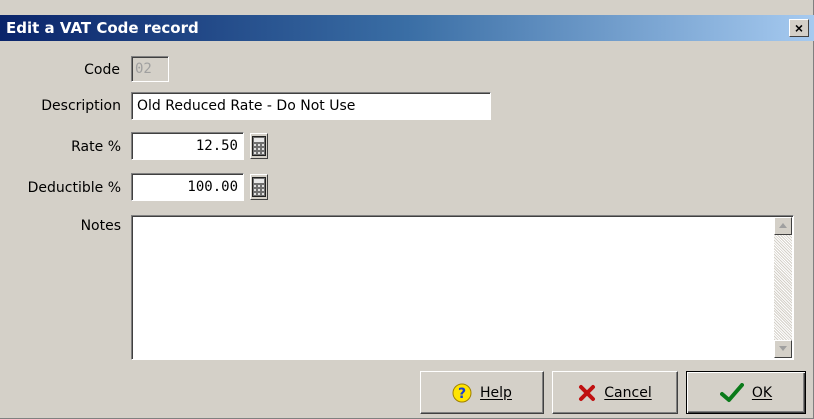 This screenshot has width=814, height=419. Describe the element at coordinates (187, 146) in the screenshot. I see `rate-field: 12.50` at that location.